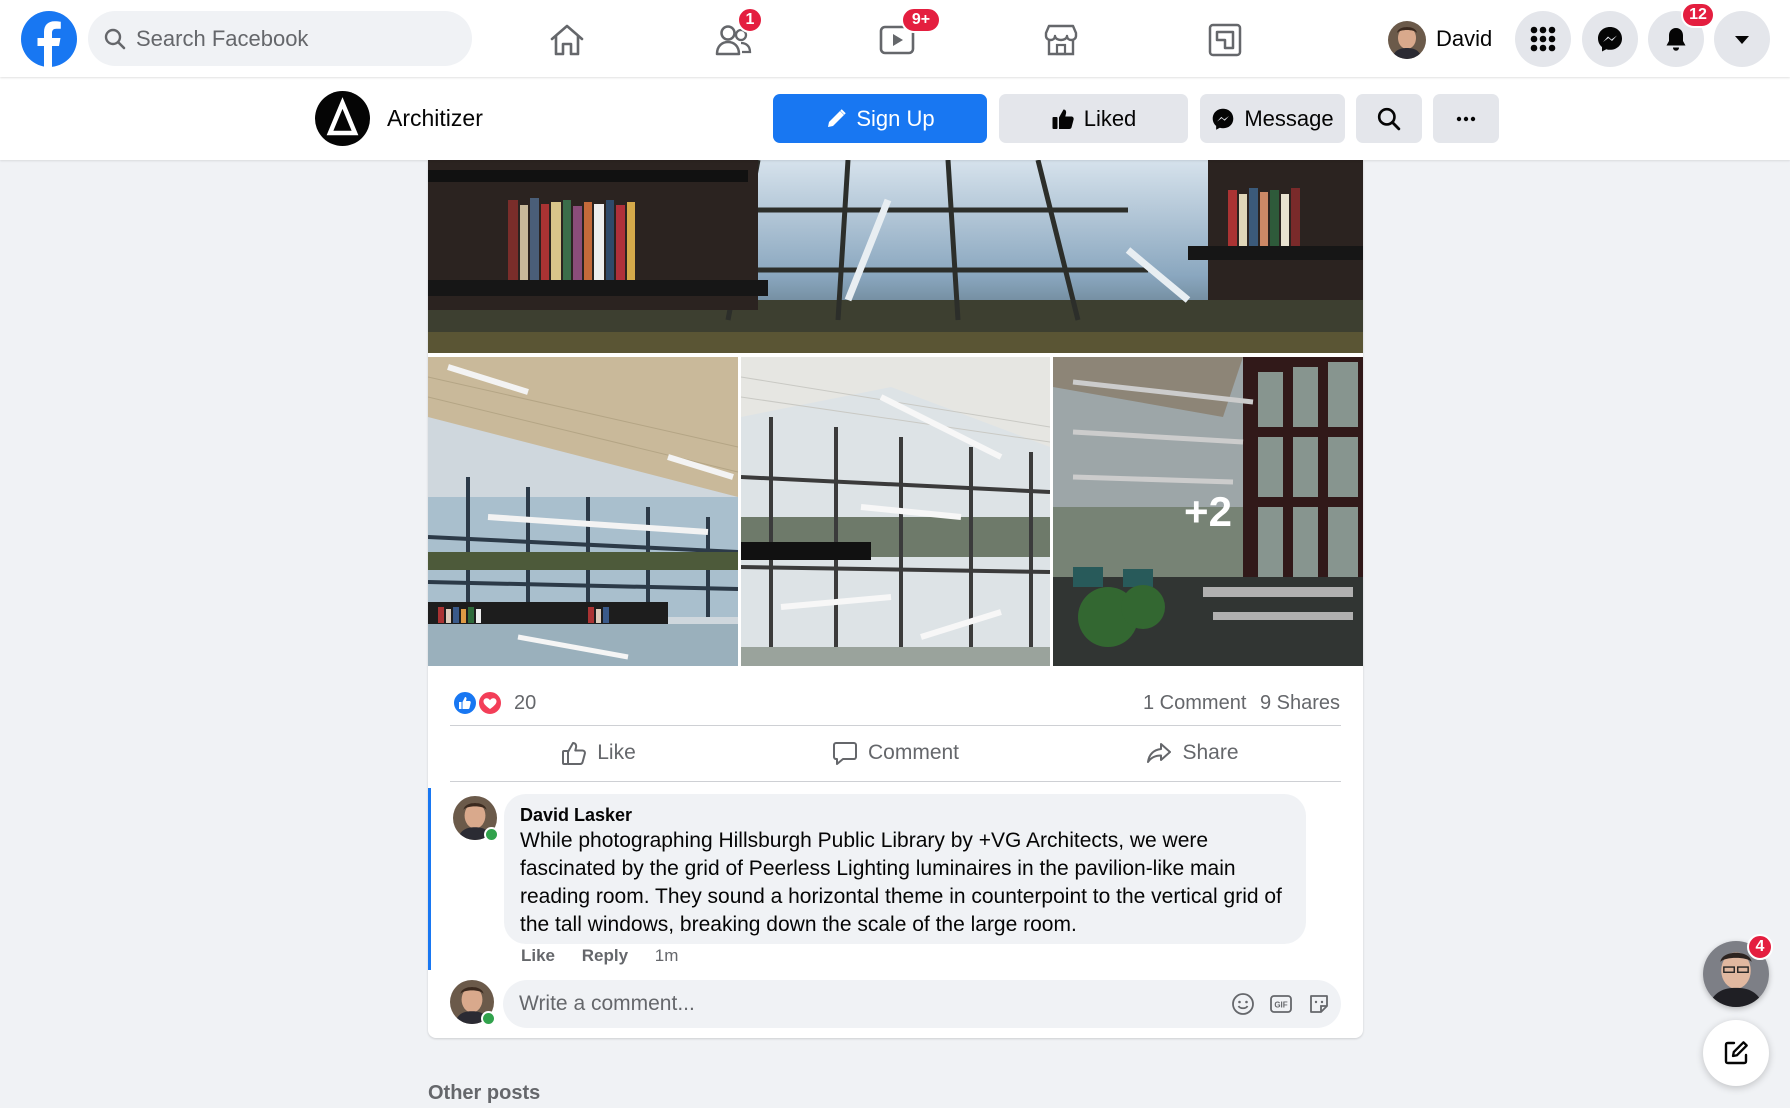 The height and width of the screenshot is (1108, 1790). I want to click on top-navigation-bar: 1 9+ David, so click(895, 38).